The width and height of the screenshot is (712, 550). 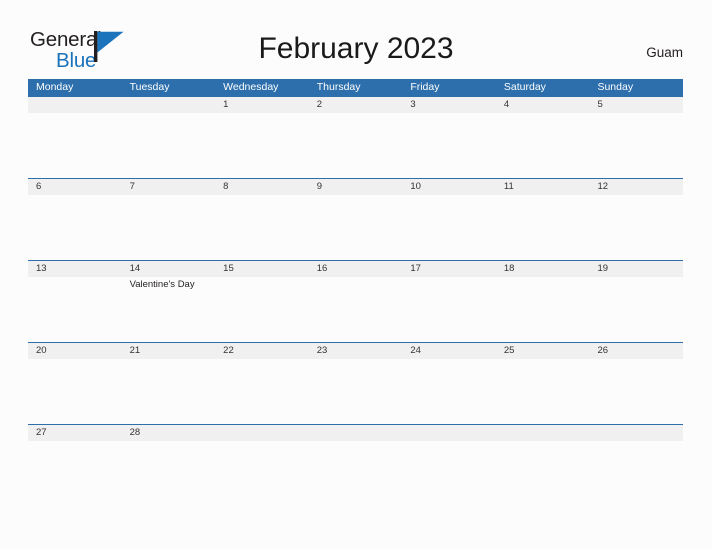 I want to click on weekday-header-sunday: Sunday, so click(x=615, y=87).